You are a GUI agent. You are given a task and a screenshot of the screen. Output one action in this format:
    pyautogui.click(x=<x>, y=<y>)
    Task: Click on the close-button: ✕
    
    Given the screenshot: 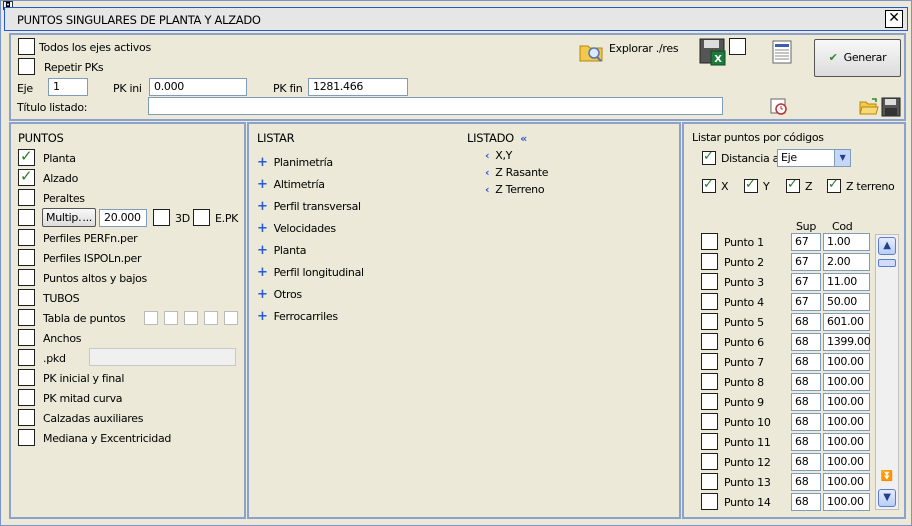 What is the action you would take?
    pyautogui.click(x=894, y=19)
    